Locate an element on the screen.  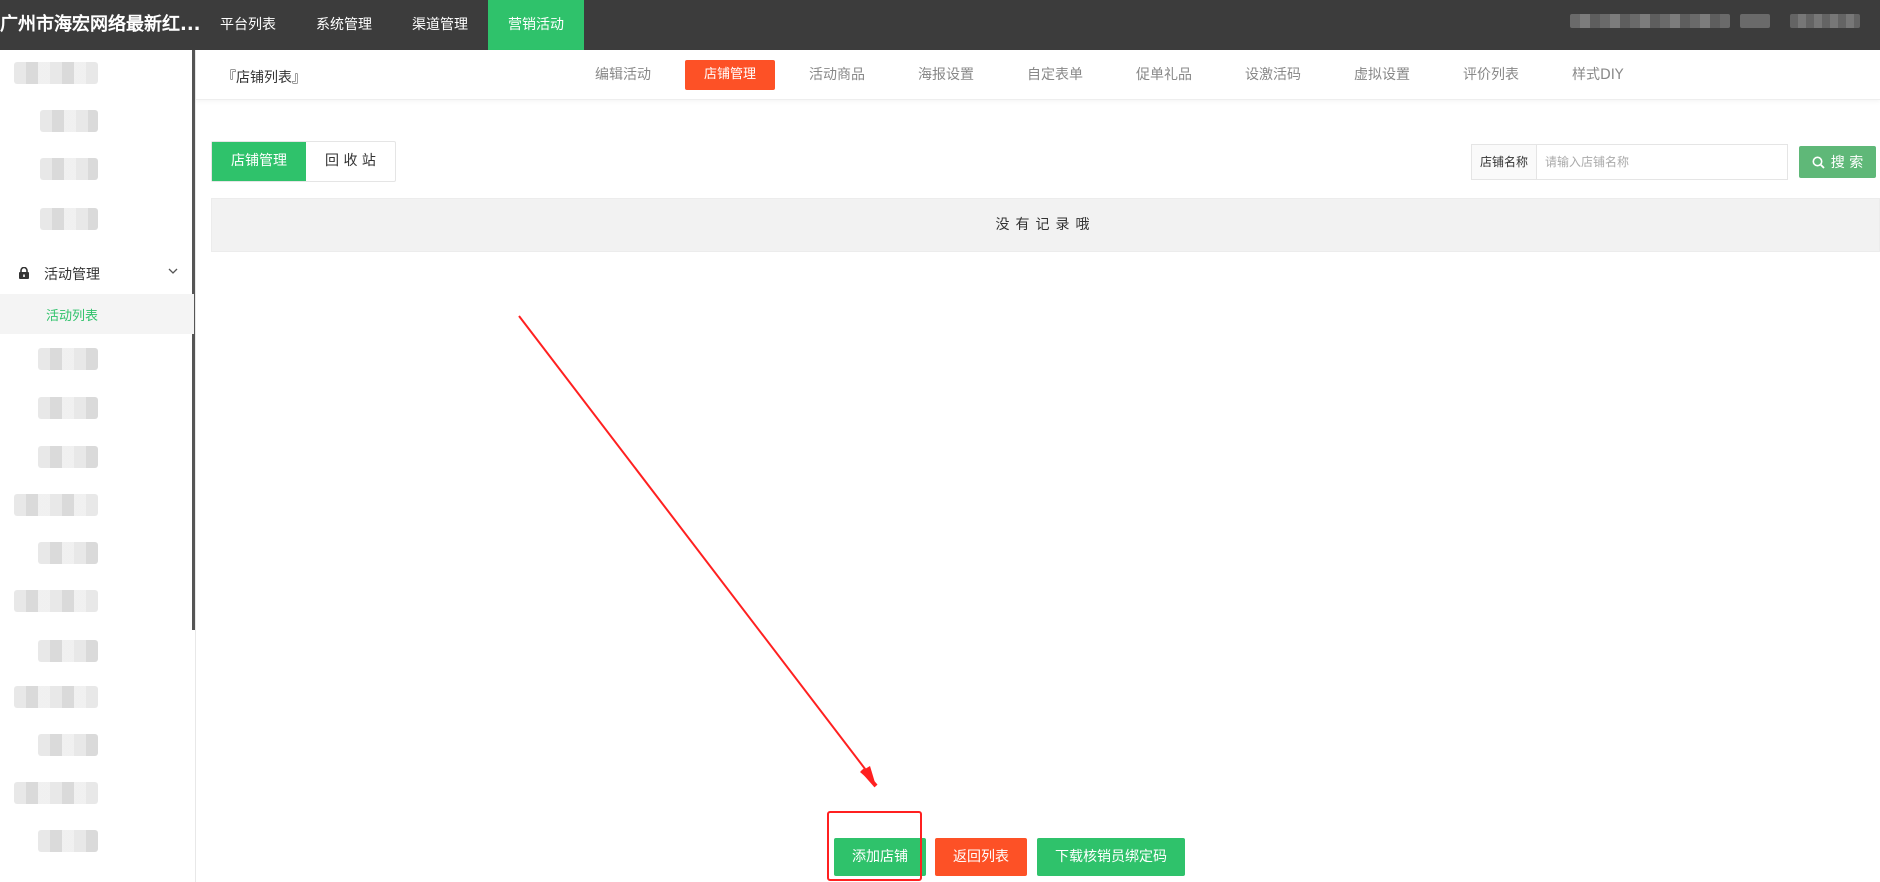
lock-icon is located at coordinates (24, 273).